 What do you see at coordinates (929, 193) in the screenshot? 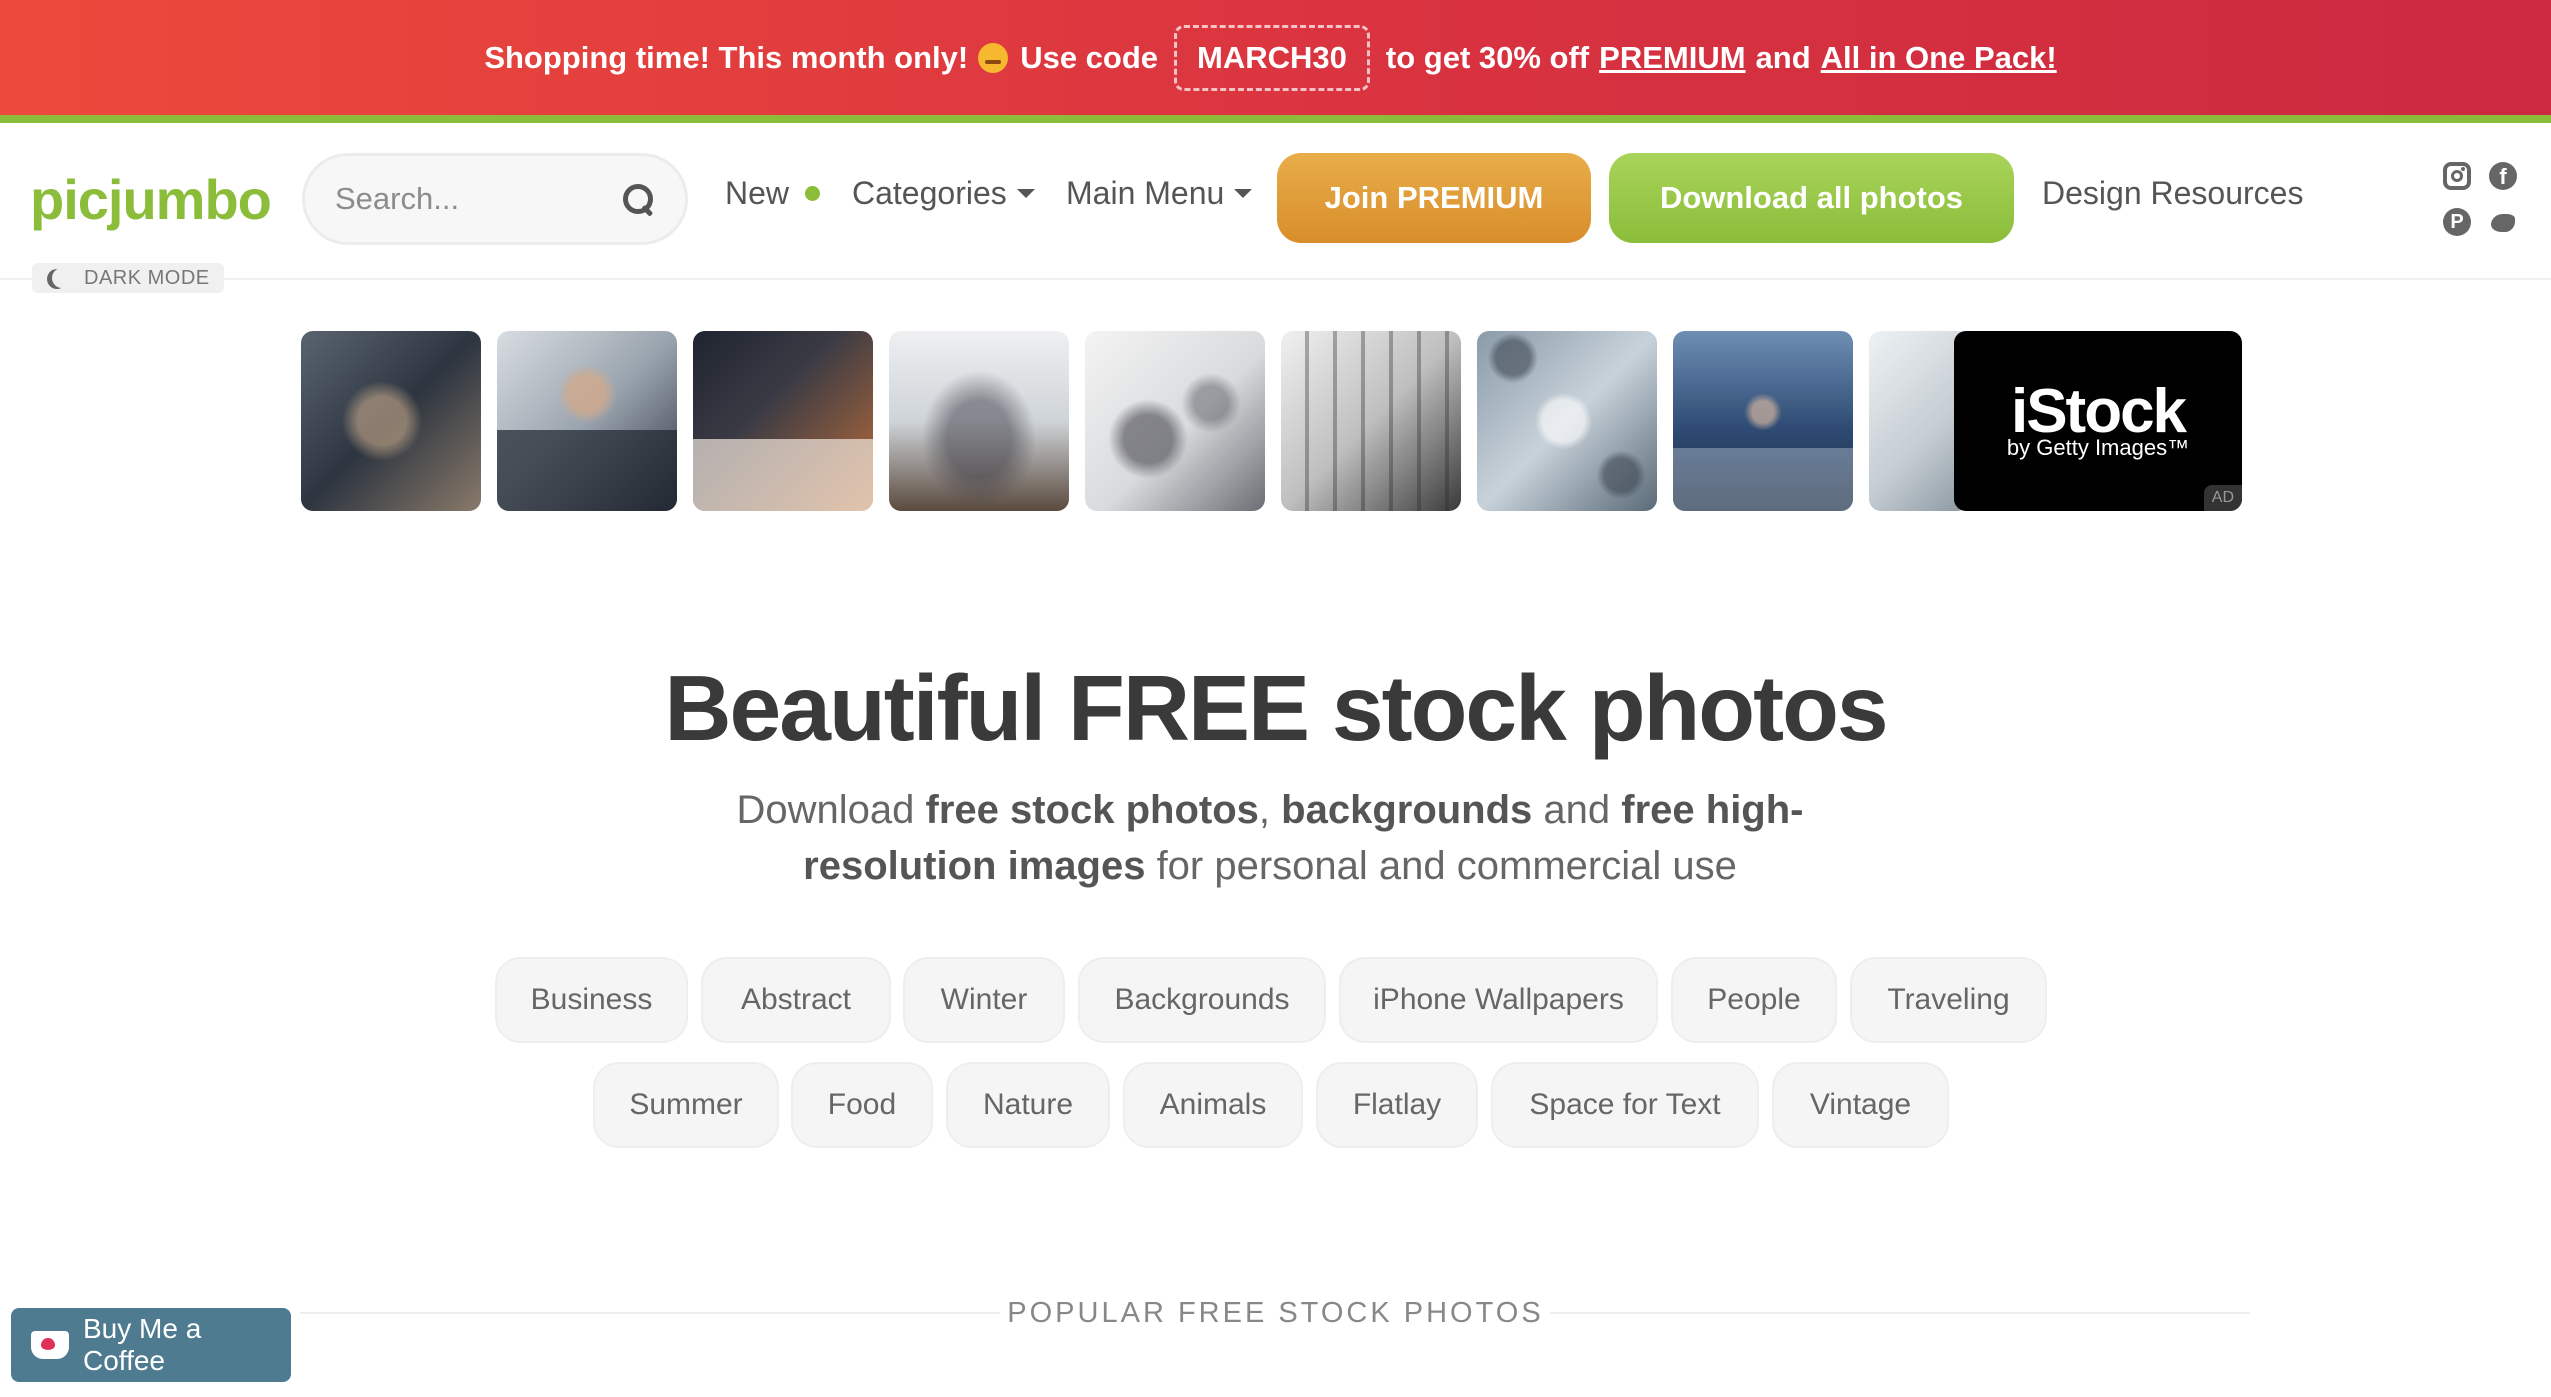
I see `nav-categories-label: Categories` at bounding box center [929, 193].